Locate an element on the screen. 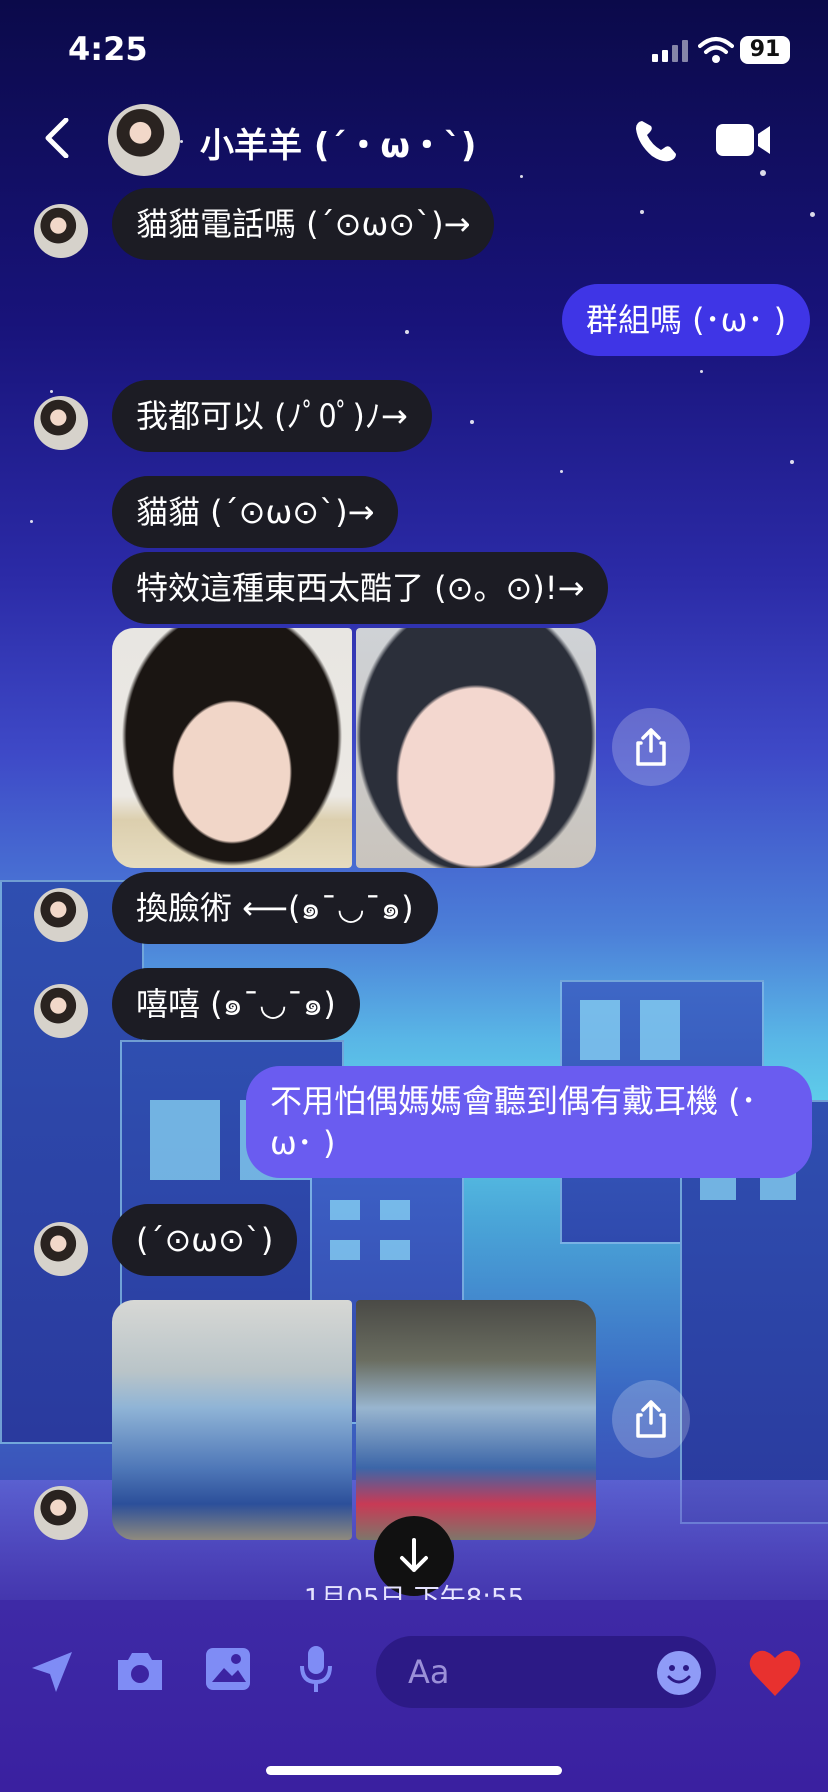 This screenshot has height=1792, width=828. battery-level: 91 is located at coordinates (765, 49).